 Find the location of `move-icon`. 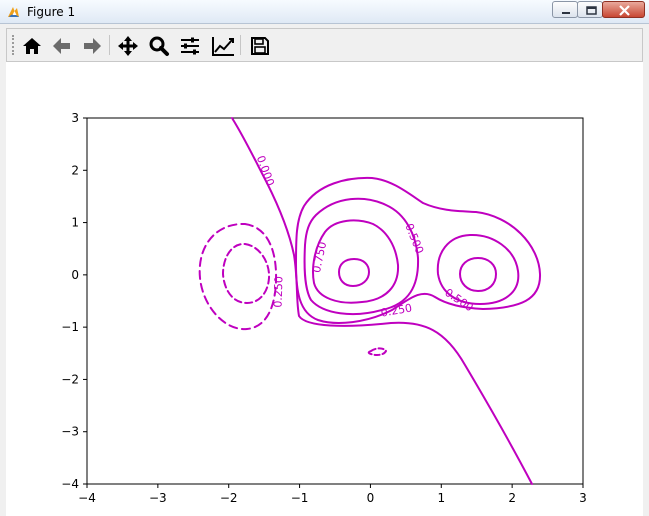

move-icon is located at coordinates (128, 46).